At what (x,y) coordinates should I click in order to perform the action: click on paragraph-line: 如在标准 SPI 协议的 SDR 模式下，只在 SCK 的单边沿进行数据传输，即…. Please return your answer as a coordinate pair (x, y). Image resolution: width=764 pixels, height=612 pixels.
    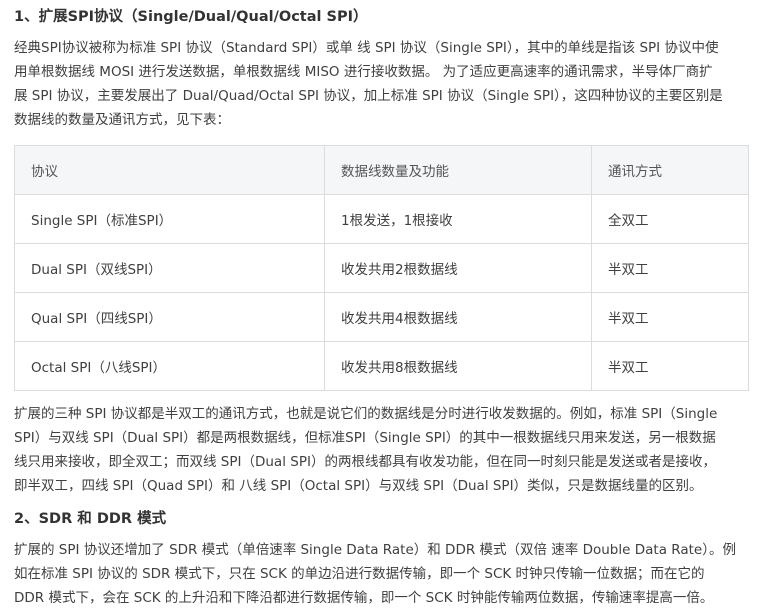
    Looking at the image, I should click on (359, 574).